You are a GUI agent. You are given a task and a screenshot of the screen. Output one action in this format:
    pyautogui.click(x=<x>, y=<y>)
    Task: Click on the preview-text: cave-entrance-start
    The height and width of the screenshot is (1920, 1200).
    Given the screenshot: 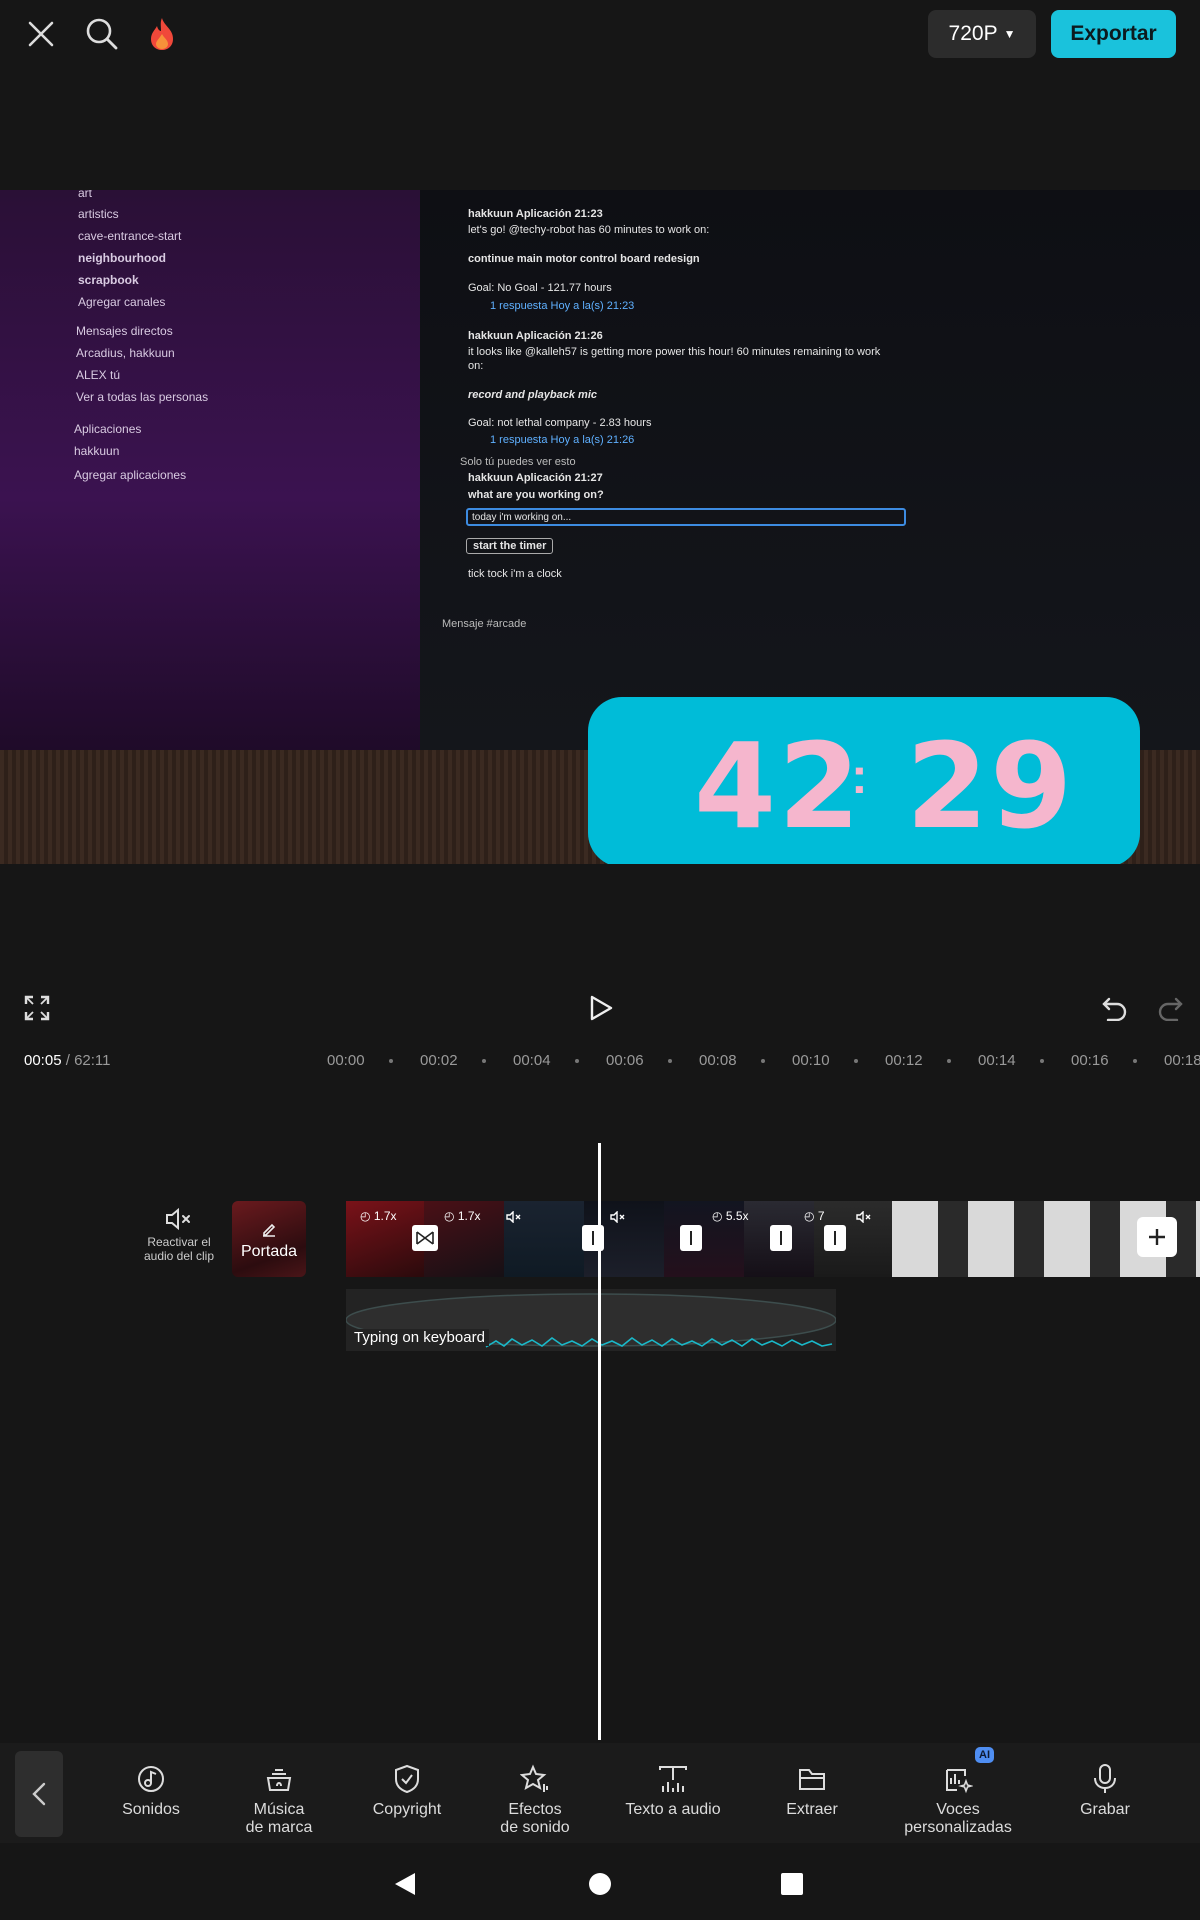 What is the action you would take?
    pyautogui.click(x=130, y=236)
    